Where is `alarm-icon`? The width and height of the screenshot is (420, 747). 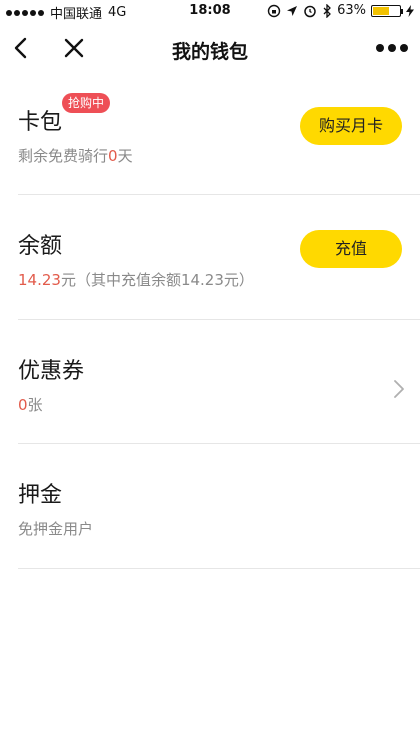
alarm-icon is located at coordinates (310, 11).